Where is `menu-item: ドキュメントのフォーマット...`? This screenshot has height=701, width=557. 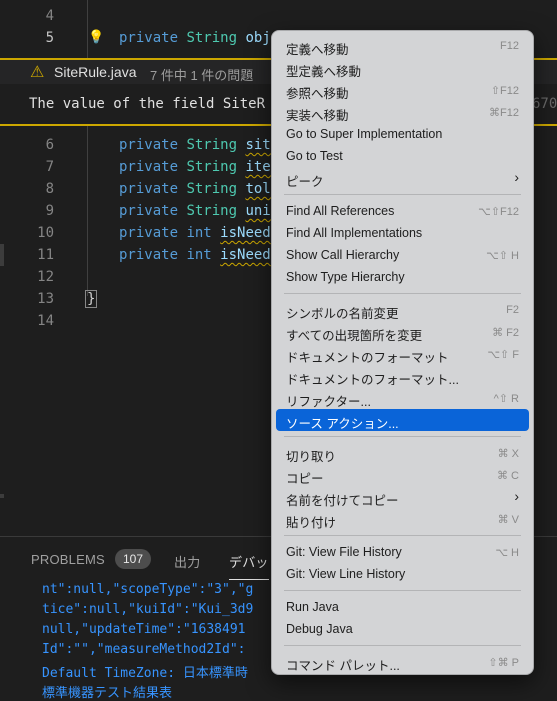
menu-item: ドキュメントのフォーマット... is located at coordinates (402, 376).